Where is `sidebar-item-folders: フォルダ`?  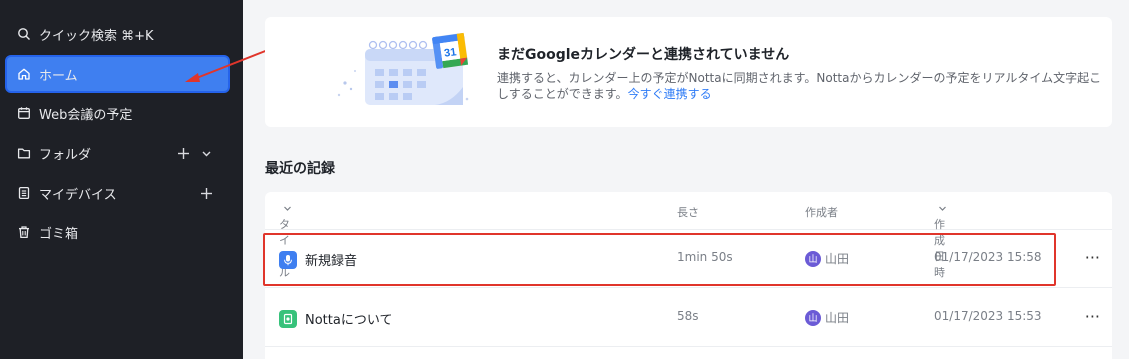 sidebar-item-folders: フォルダ is located at coordinates (121, 153).